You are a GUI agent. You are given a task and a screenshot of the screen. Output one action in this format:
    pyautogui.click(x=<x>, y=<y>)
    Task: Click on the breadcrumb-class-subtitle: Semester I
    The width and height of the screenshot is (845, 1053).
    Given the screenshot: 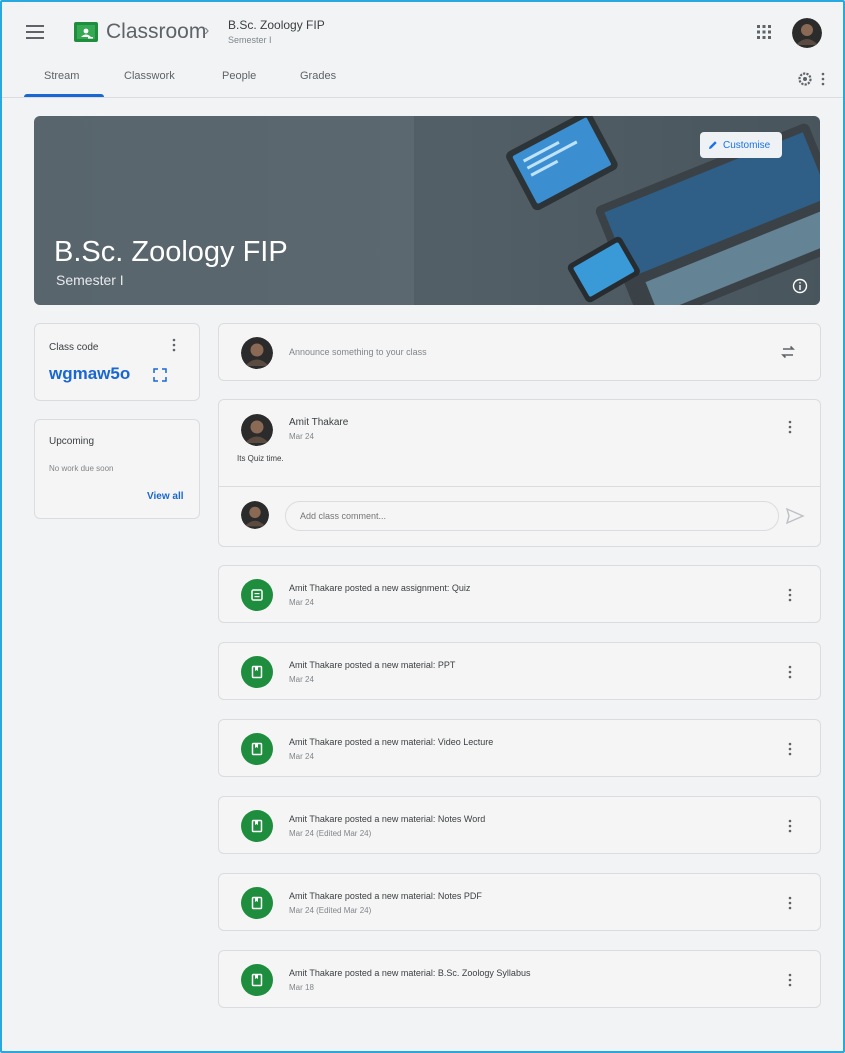 What is the action you would take?
    pyautogui.click(x=250, y=40)
    